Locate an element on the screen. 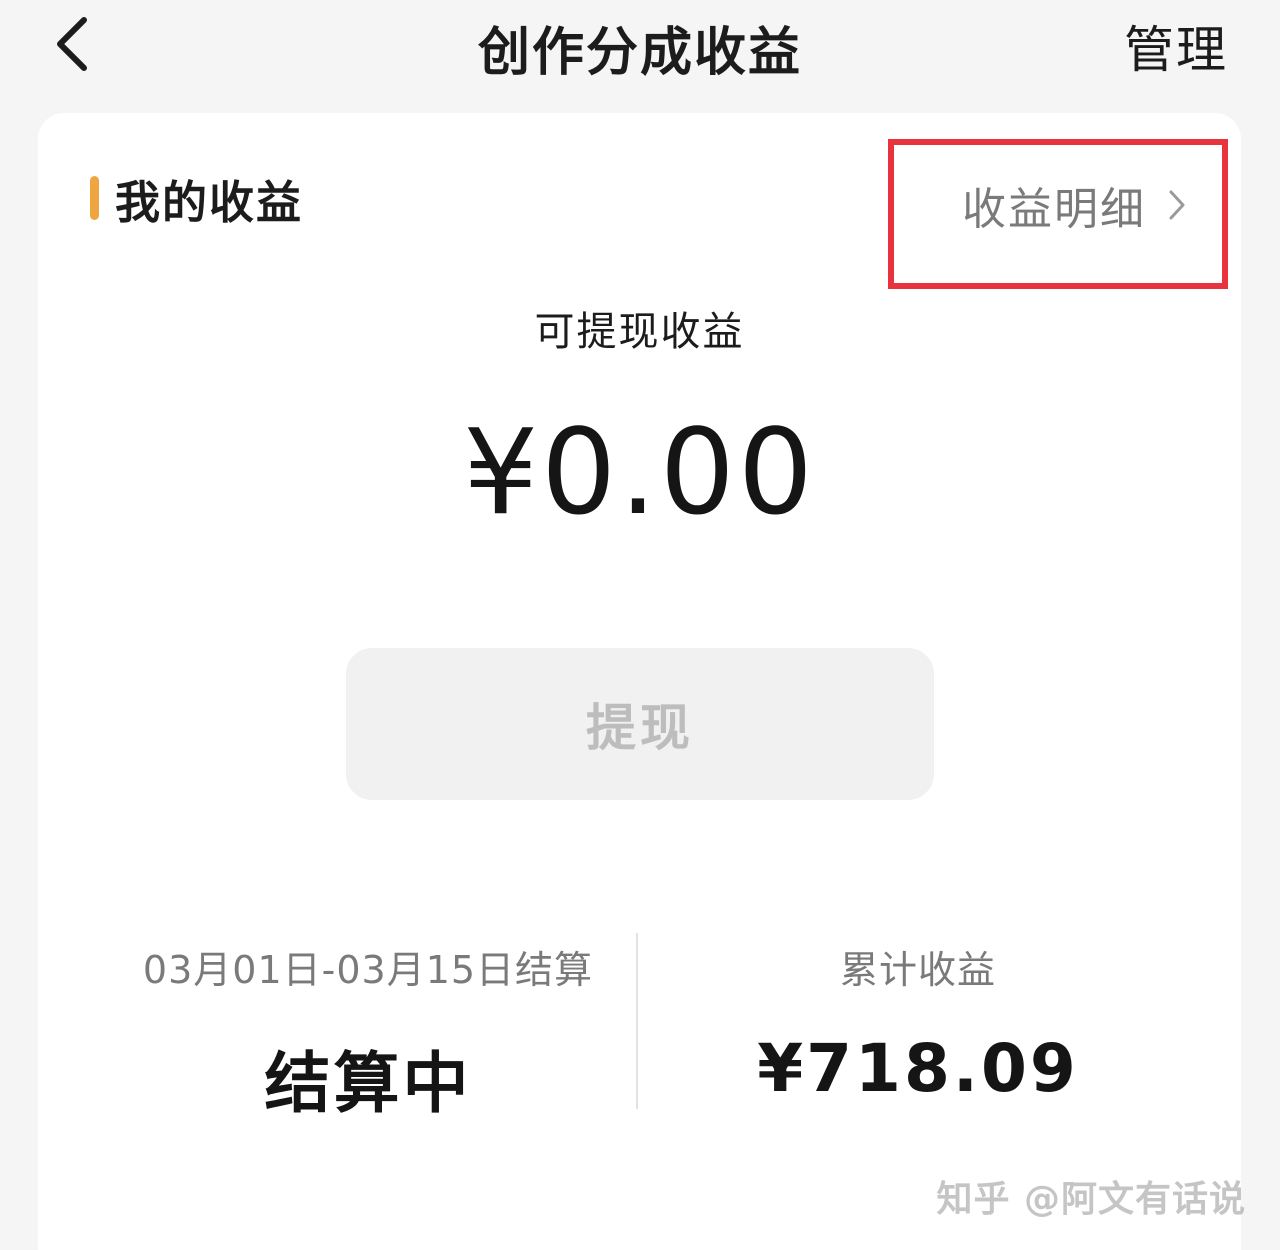 Image resolution: width=1280 pixels, height=1250 pixels. settlement-period-stat: 03月01日-03月15日结算 结算中 is located at coordinates (368, 1027).